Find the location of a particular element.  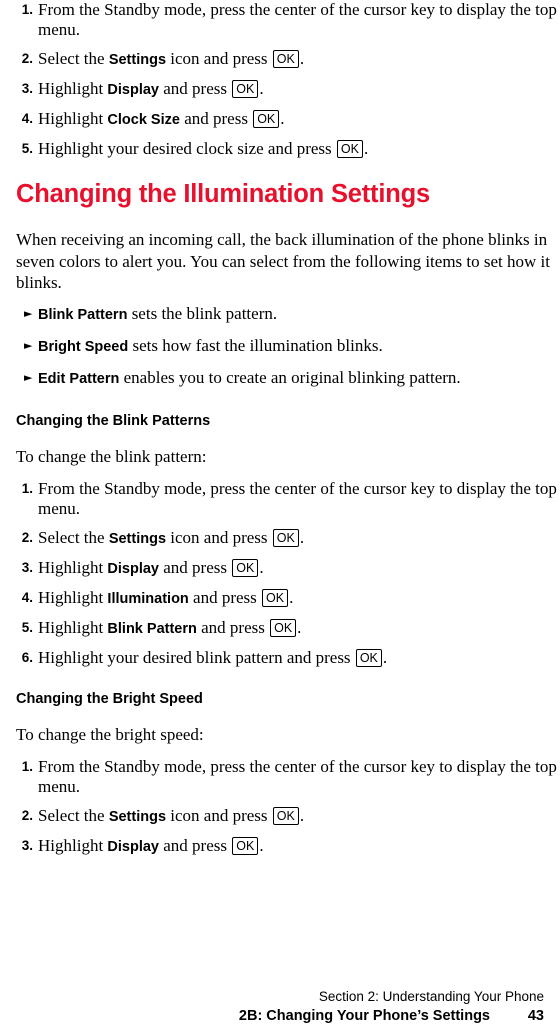

footer-page-number: 43 is located at coordinates (535, 1016).